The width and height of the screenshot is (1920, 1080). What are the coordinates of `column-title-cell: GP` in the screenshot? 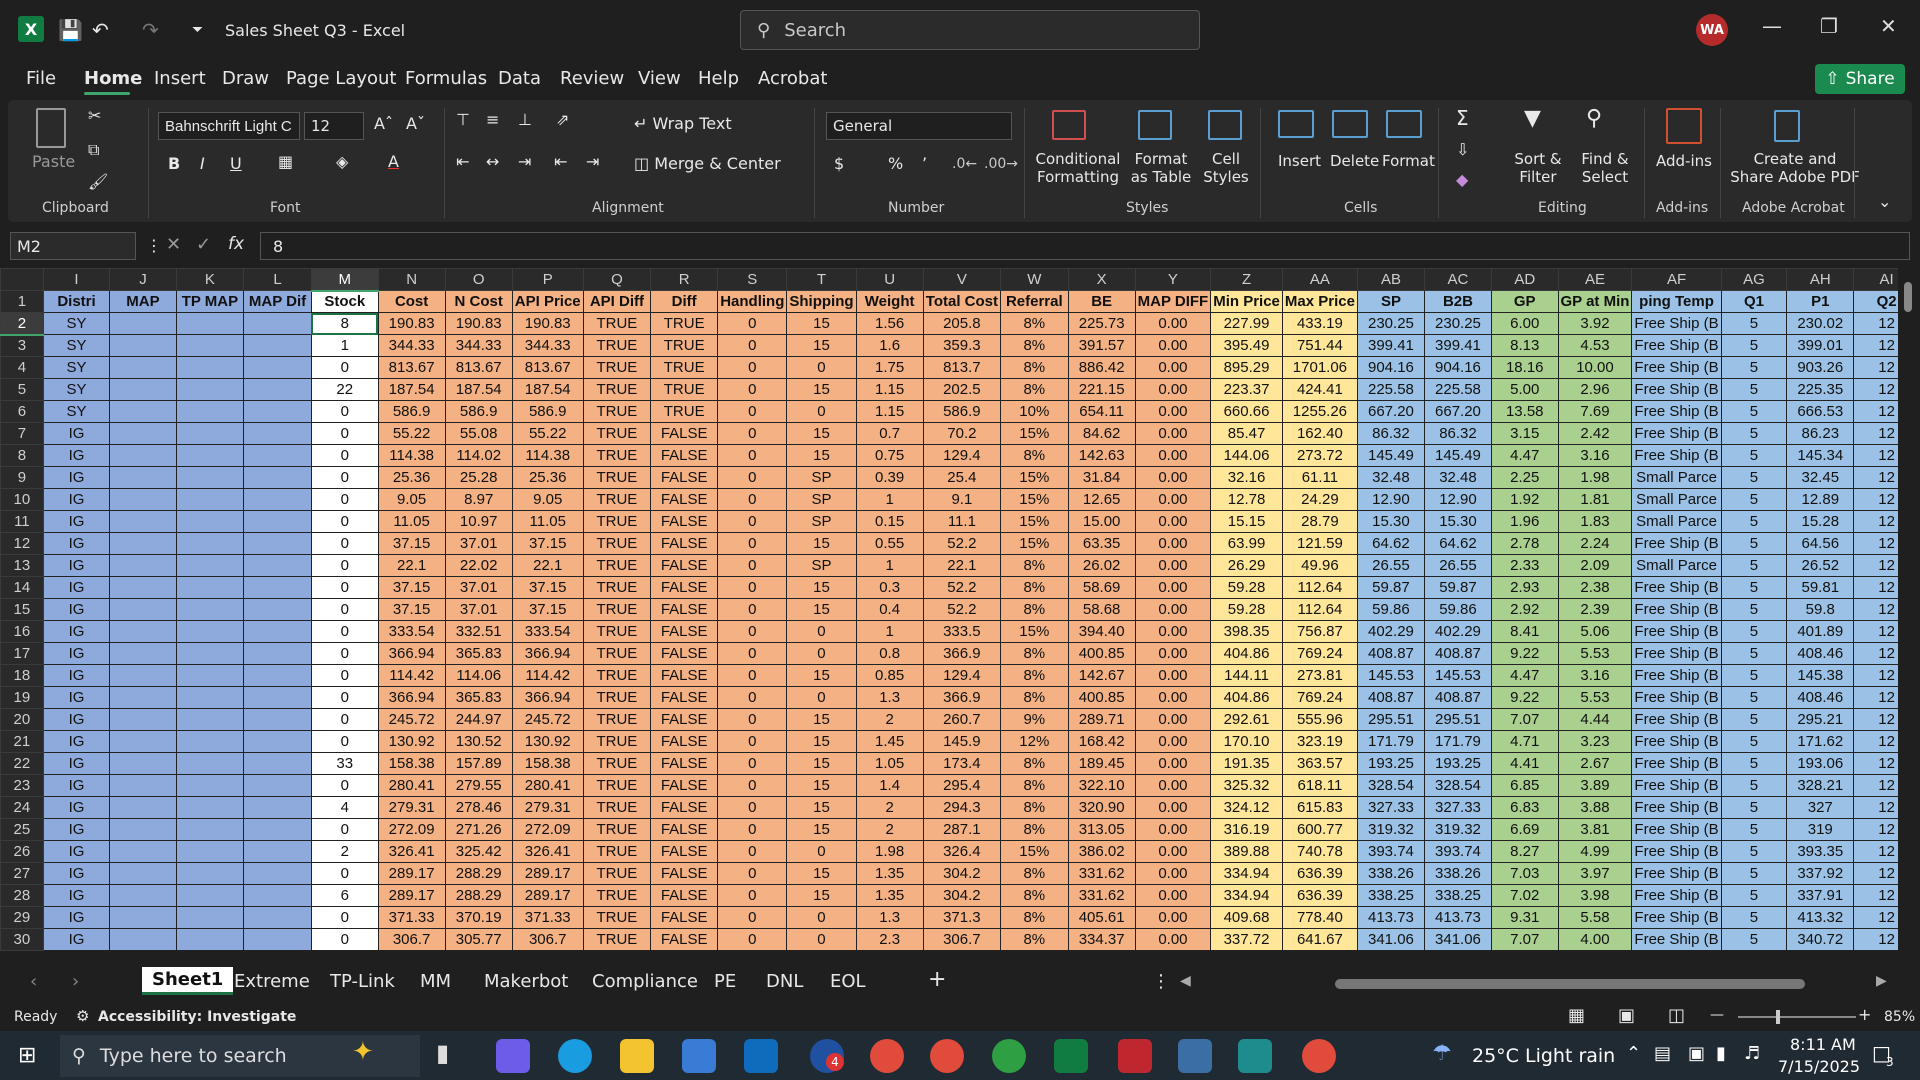 It's located at (1524, 301).